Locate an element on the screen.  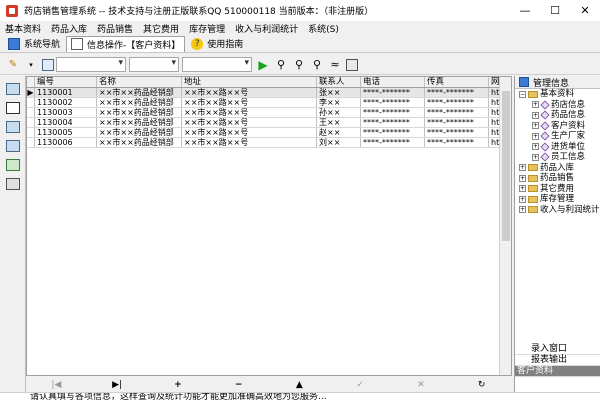
image-icon is located at coordinates (13, 165).